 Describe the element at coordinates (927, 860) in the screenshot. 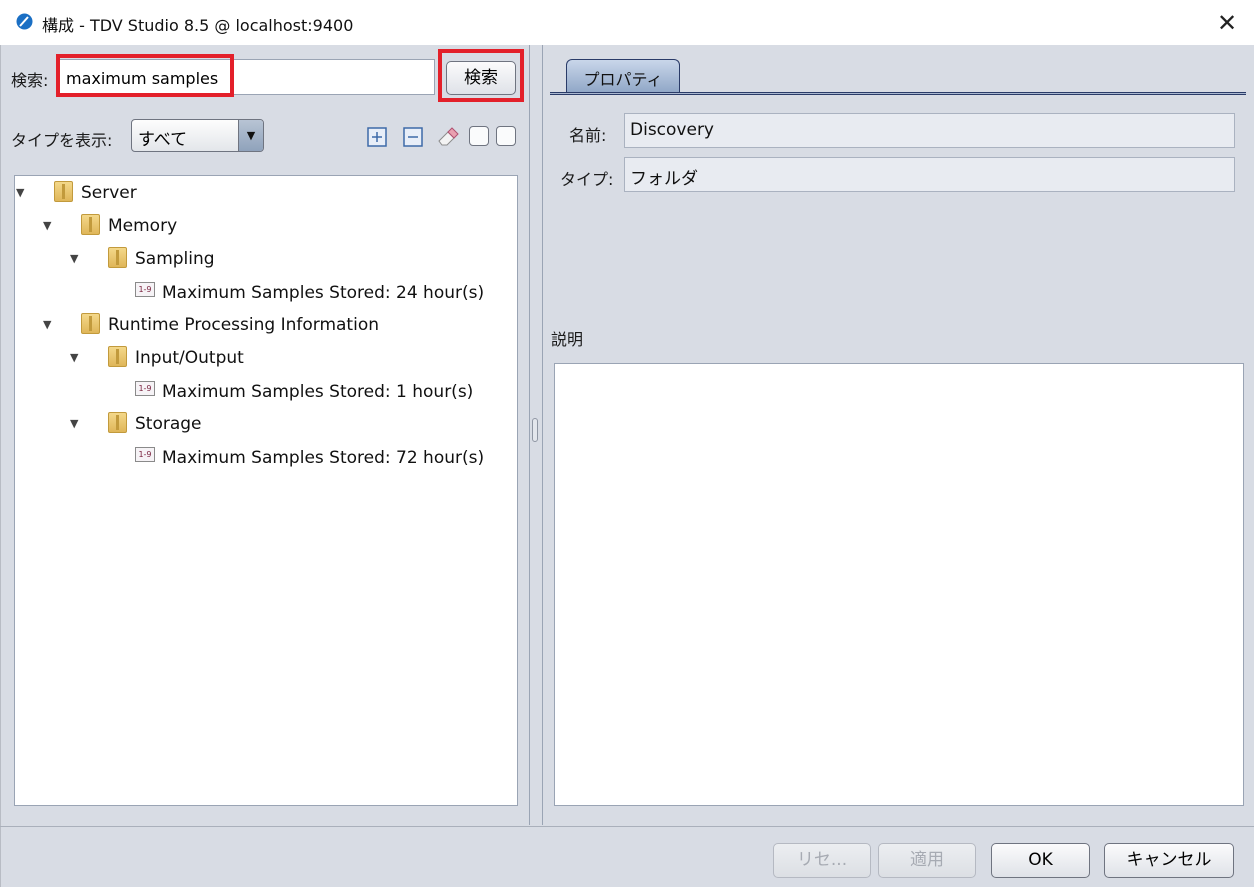

I see `apply-button: 適用` at that location.